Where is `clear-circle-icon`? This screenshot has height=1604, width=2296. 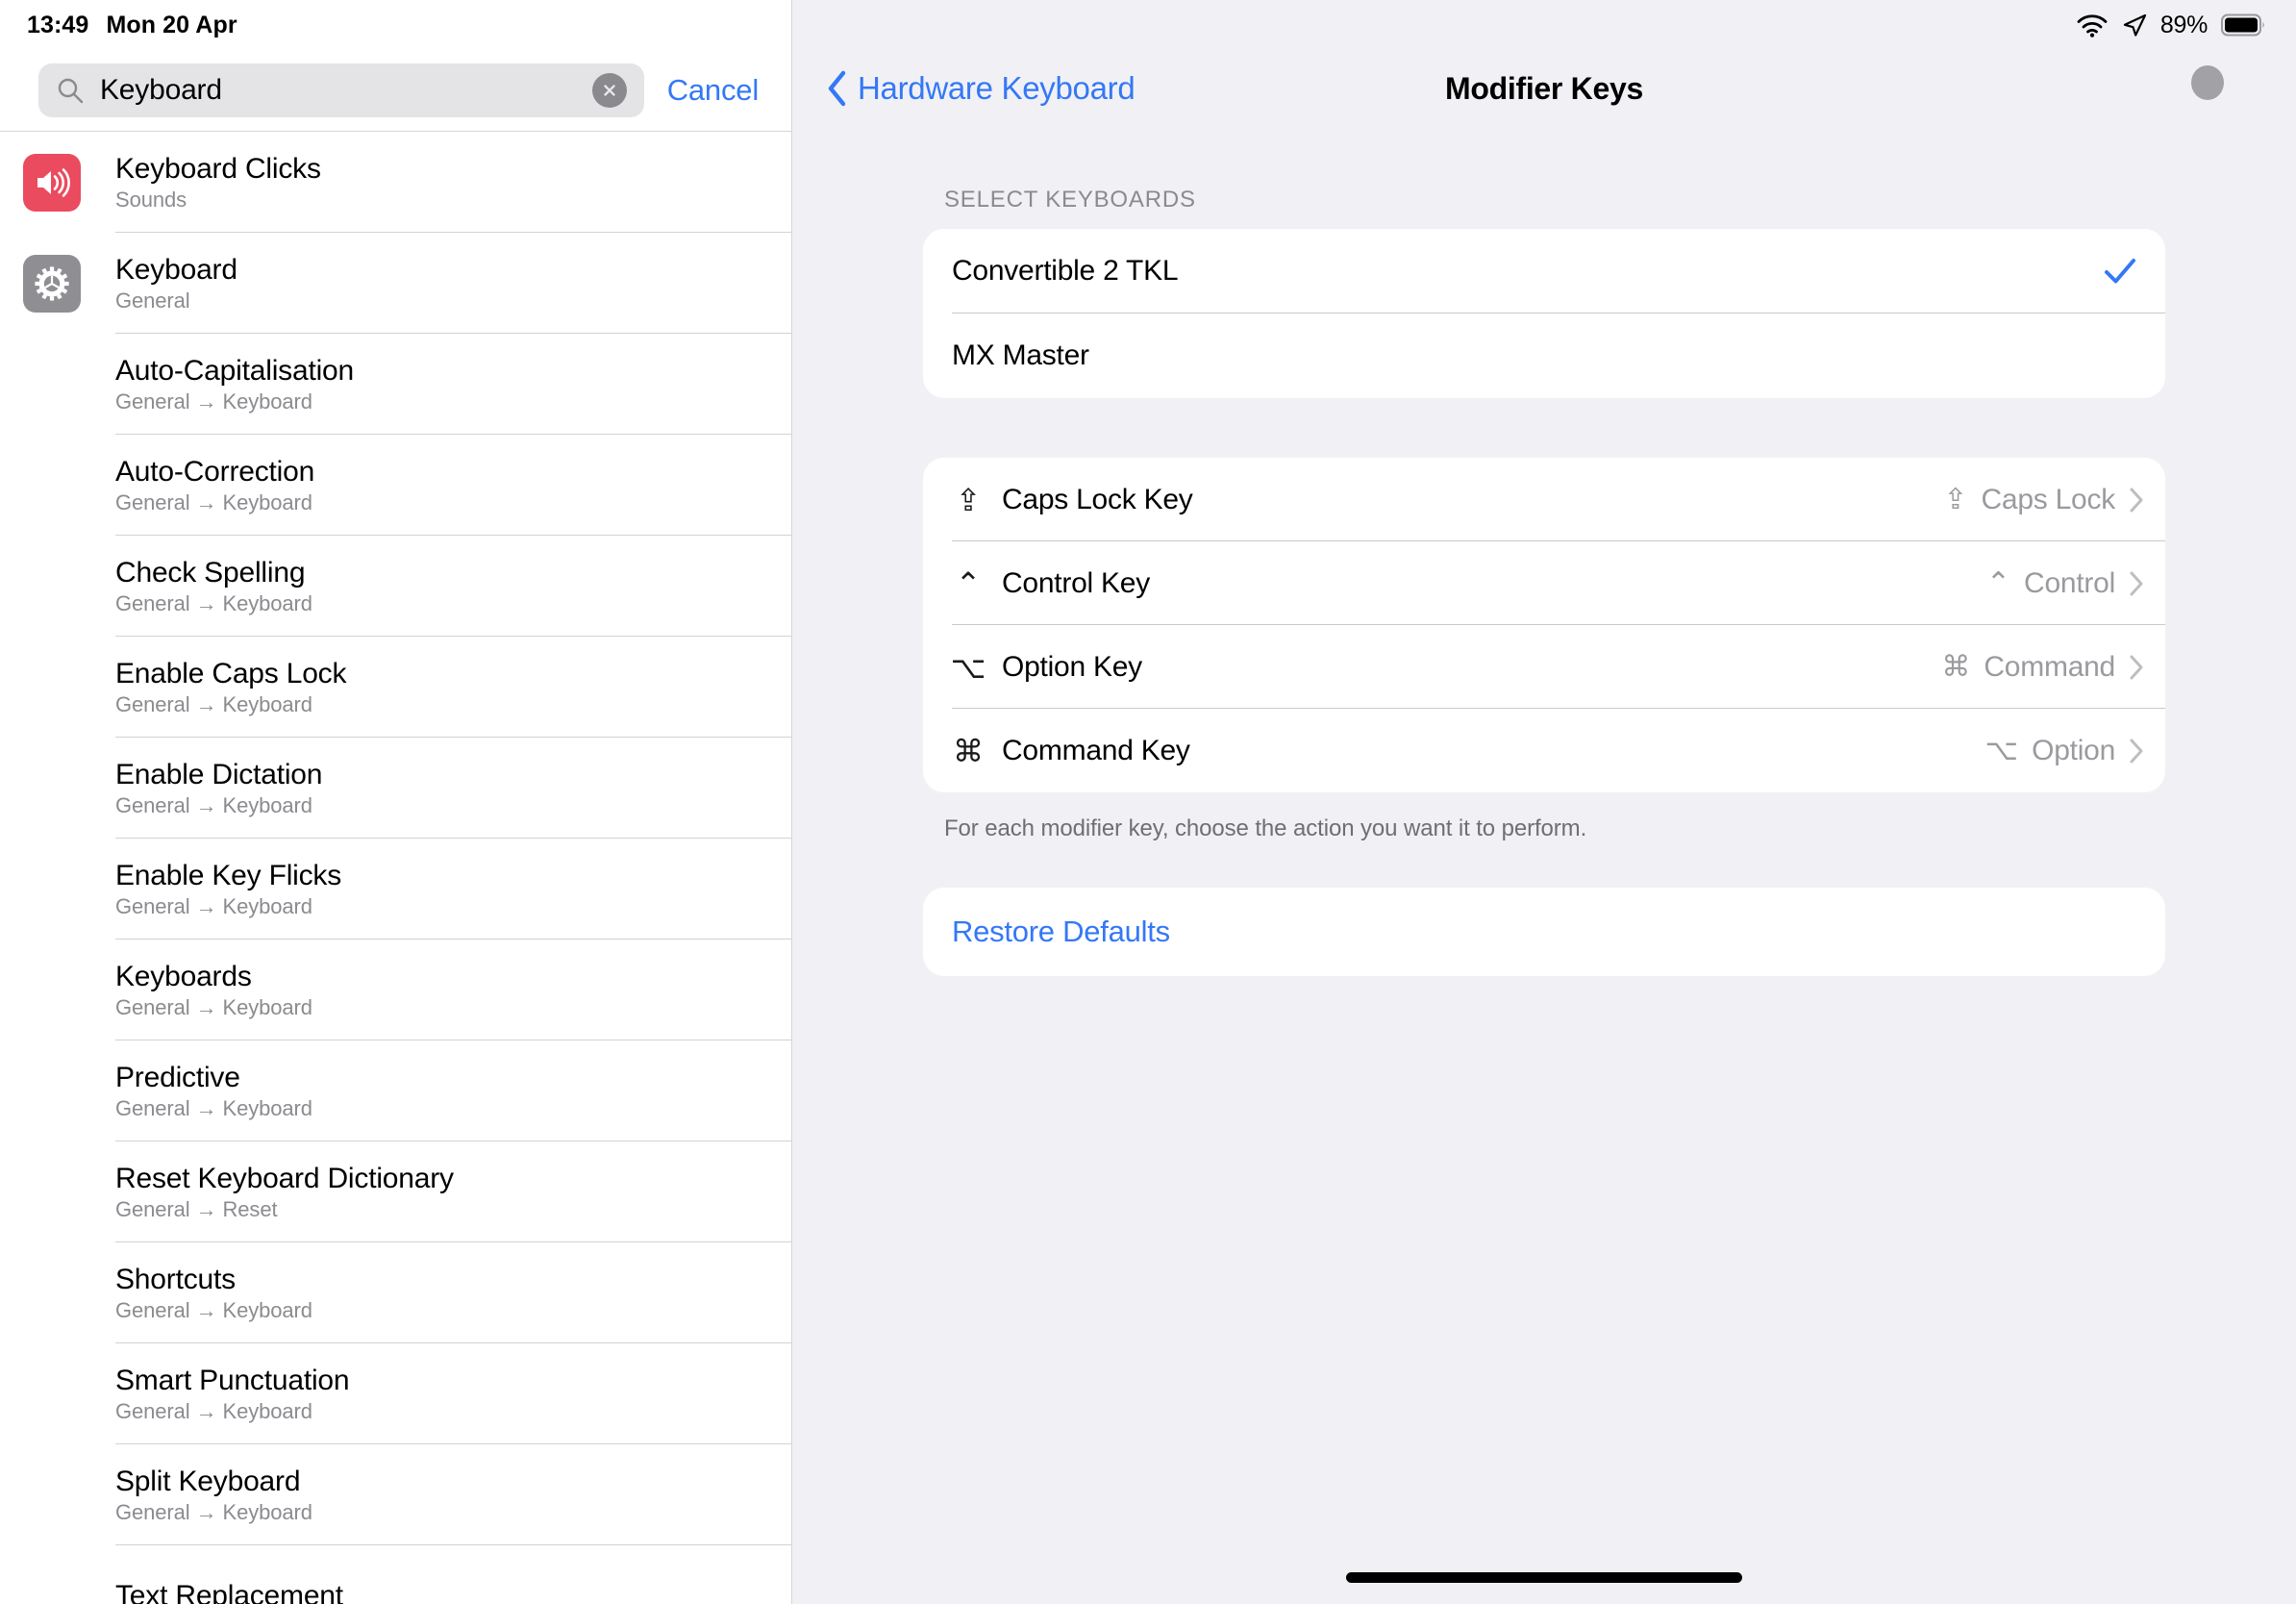
clear-circle-icon is located at coordinates (609, 90).